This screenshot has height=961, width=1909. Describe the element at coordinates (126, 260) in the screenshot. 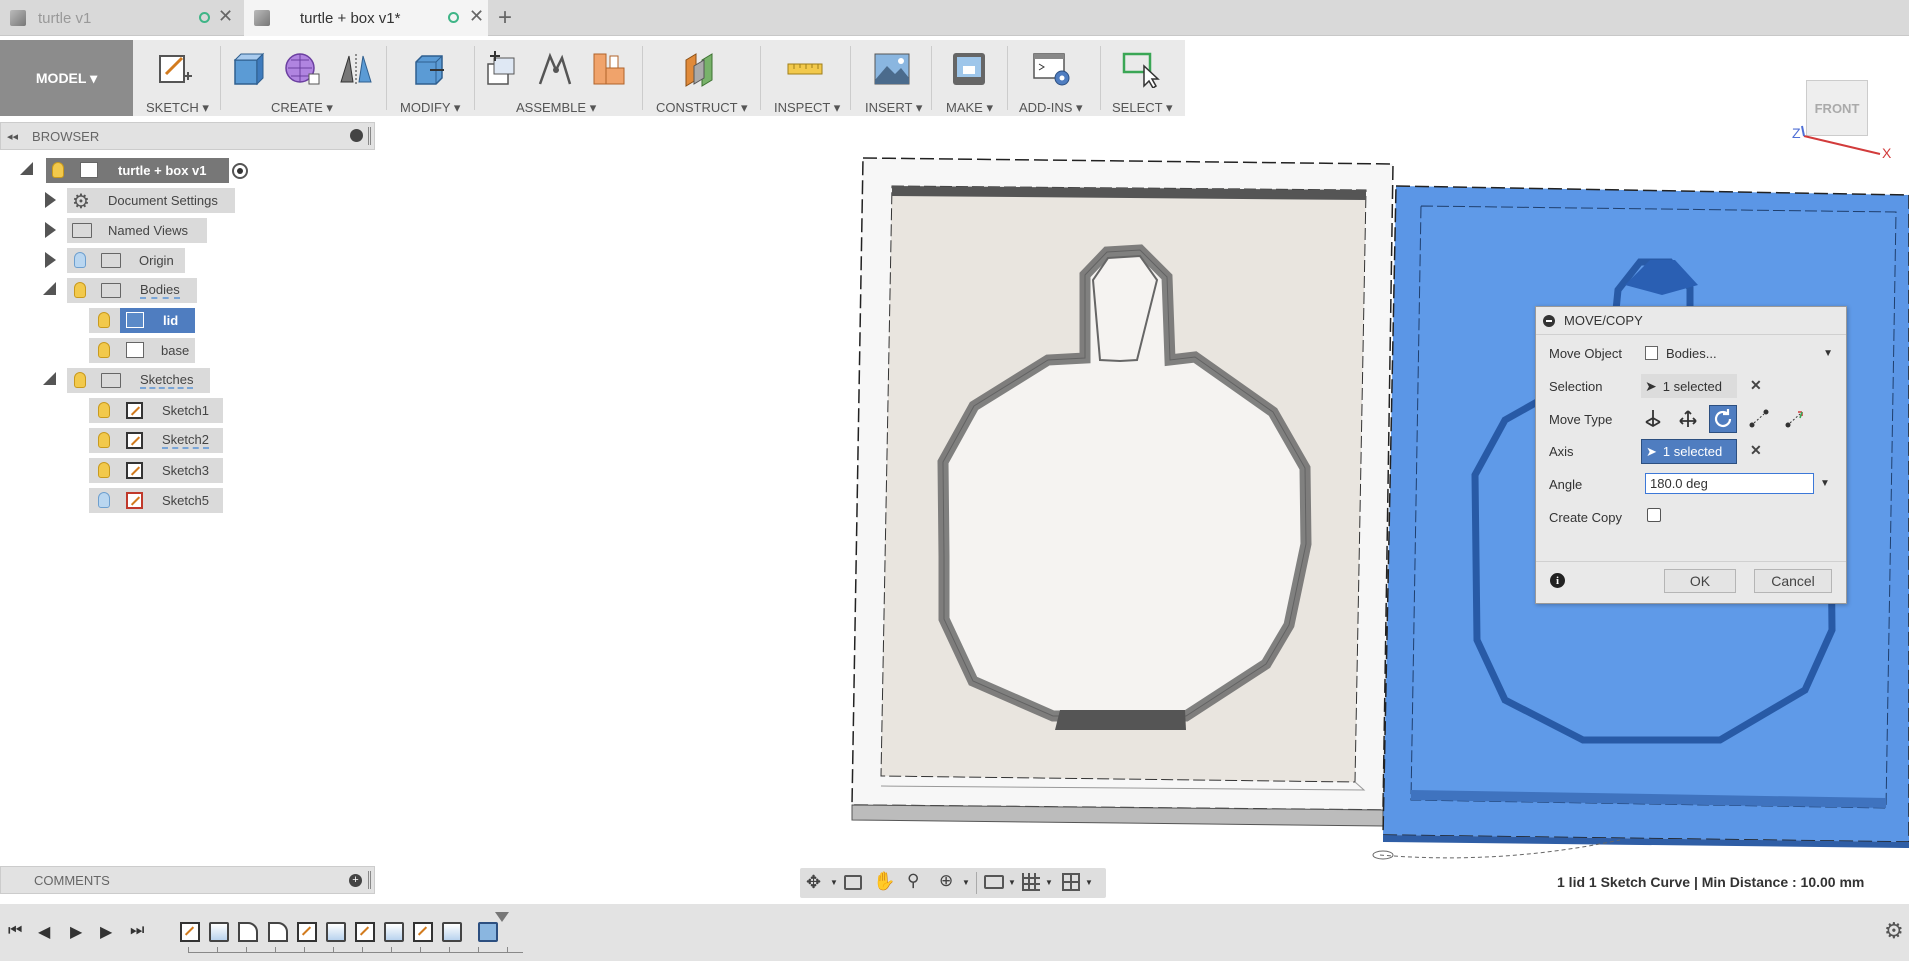

I see `origin-node: Origin` at that location.